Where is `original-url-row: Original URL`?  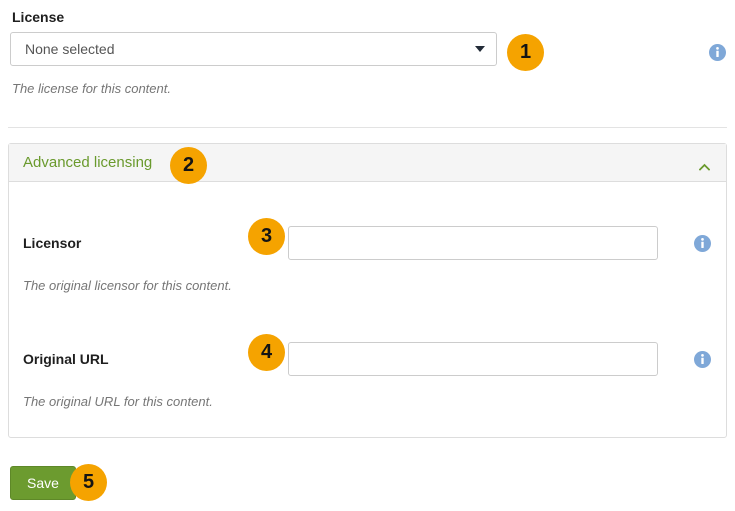 original-url-row: Original URL is located at coordinates (367, 359).